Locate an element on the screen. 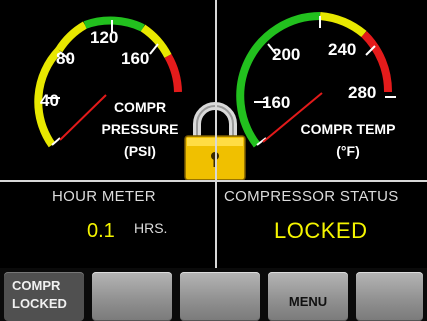 Image resolution: width=427 pixels, height=321 pixels. softkey-label: LOCKED is located at coordinates (39, 303).